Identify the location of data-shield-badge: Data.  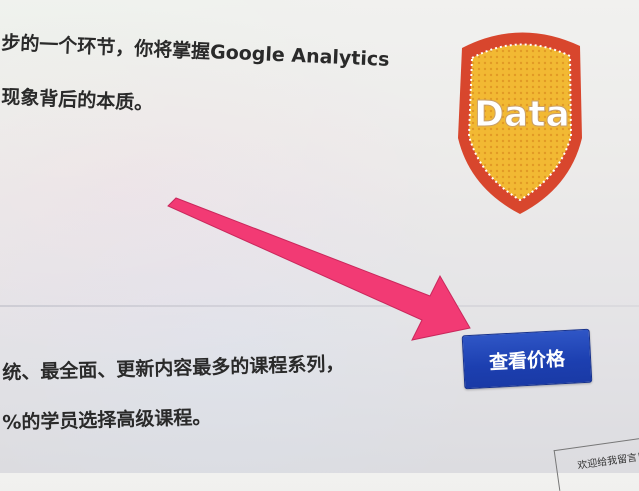
(520, 118).